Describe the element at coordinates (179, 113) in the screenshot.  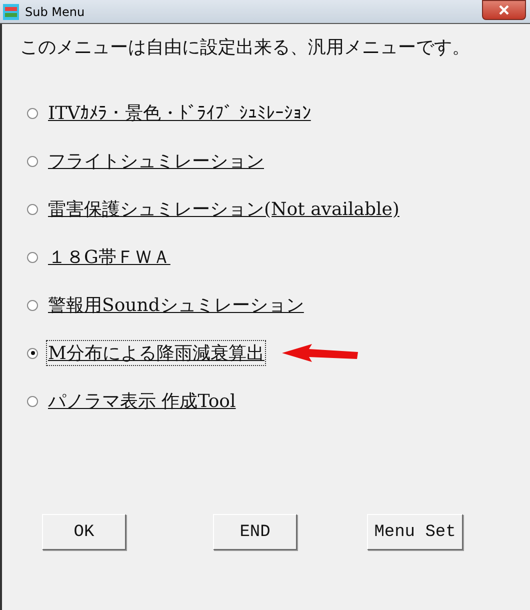
I see `option-label: ITVｶﾒﾗ・景色・ﾄﾞﾗｲﾌﾞ ｼｭﾐﾚｰｼｮﾝ` at that location.